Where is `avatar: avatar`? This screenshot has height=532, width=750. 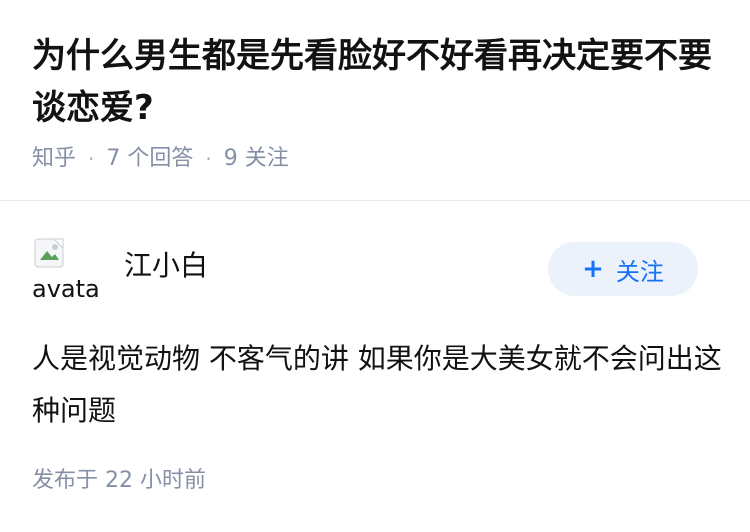 avatar: avatar is located at coordinates (65, 269).